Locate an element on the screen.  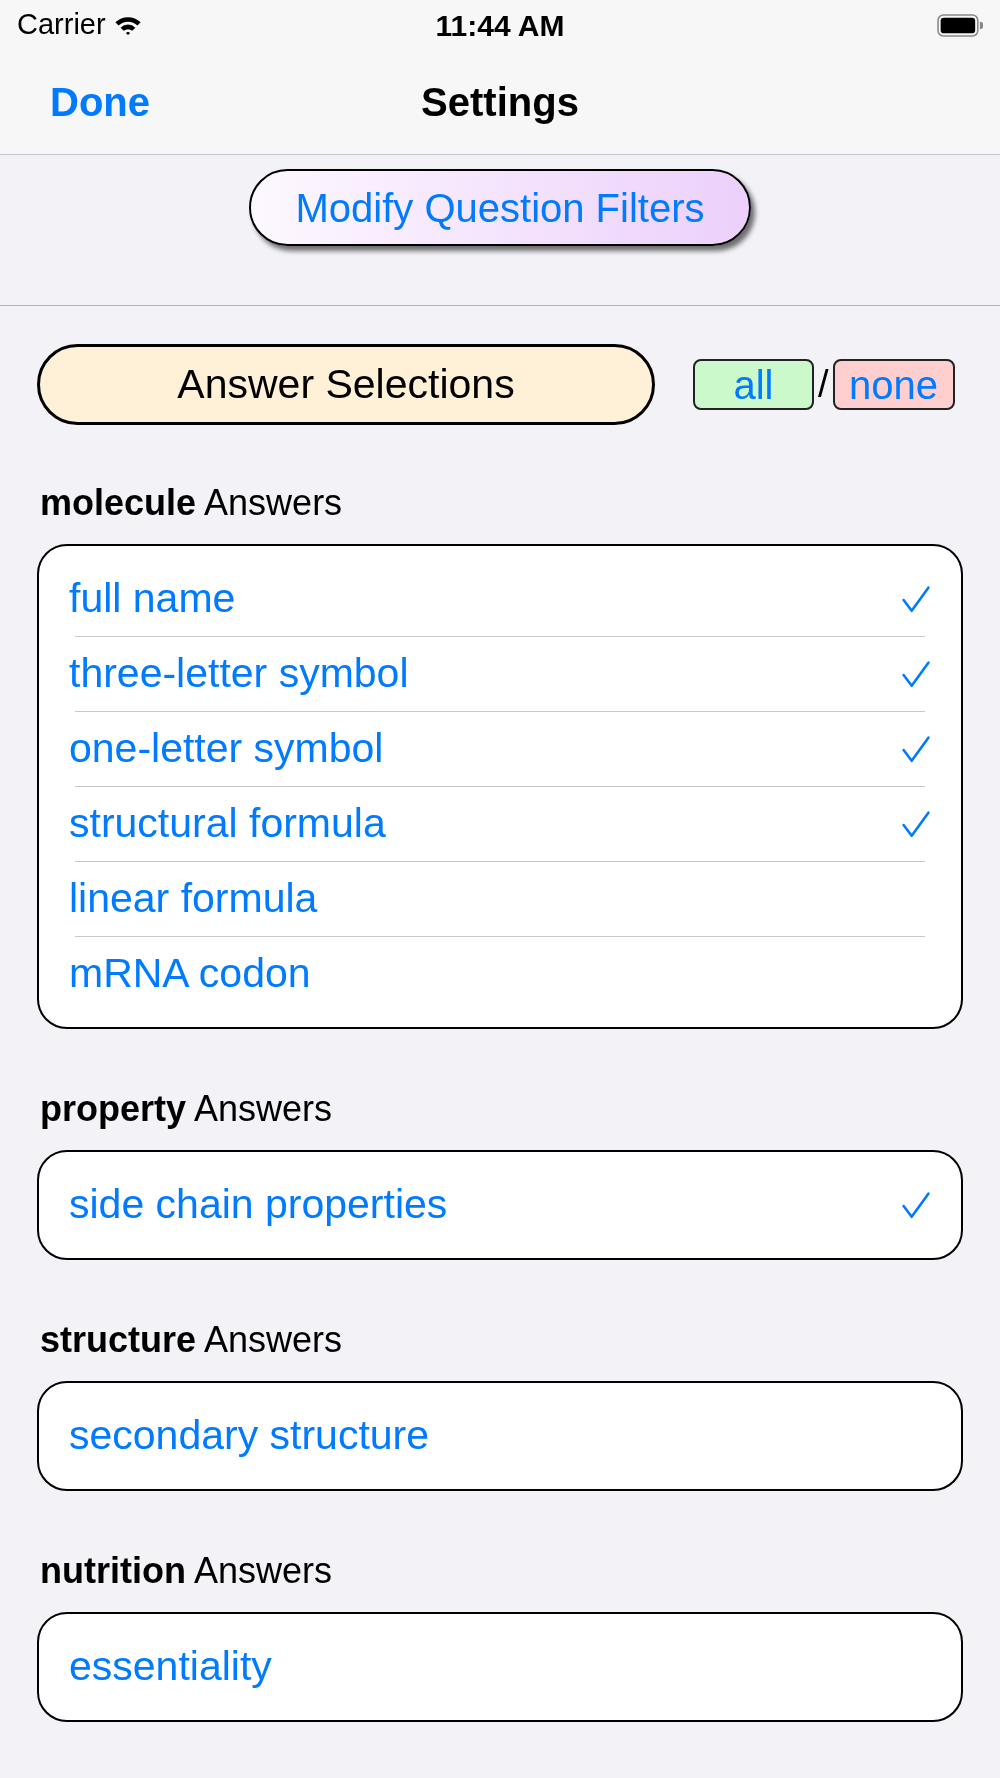
modify-filters-button: Modify Question Filters is located at coordinates (500, 207).